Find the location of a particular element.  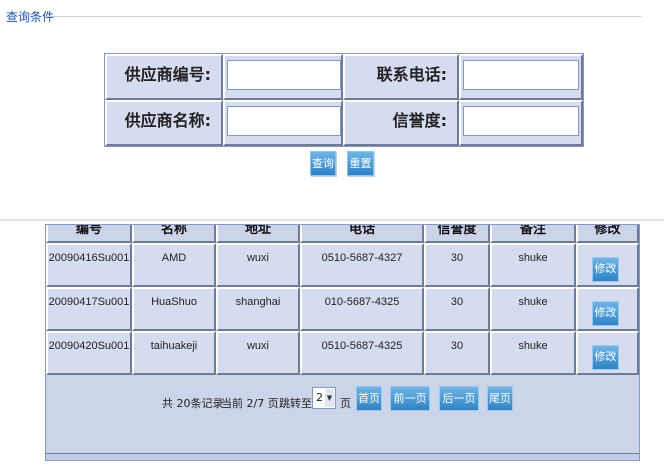

reset-button: 重置 is located at coordinates (360, 163).